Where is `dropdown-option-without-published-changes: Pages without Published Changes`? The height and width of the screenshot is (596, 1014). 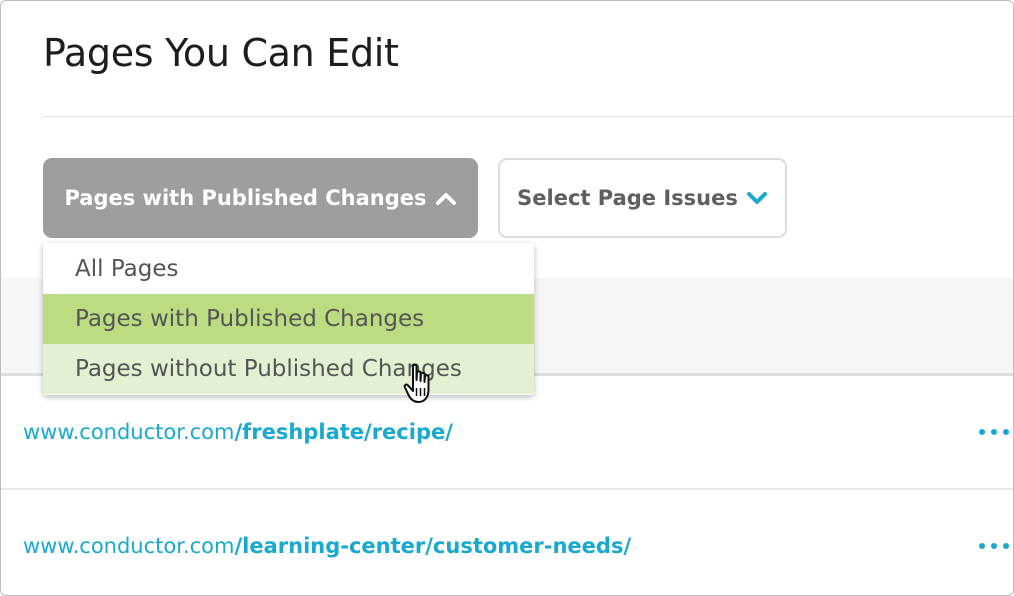 dropdown-option-without-published-changes: Pages without Published Changes is located at coordinates (288, 369).